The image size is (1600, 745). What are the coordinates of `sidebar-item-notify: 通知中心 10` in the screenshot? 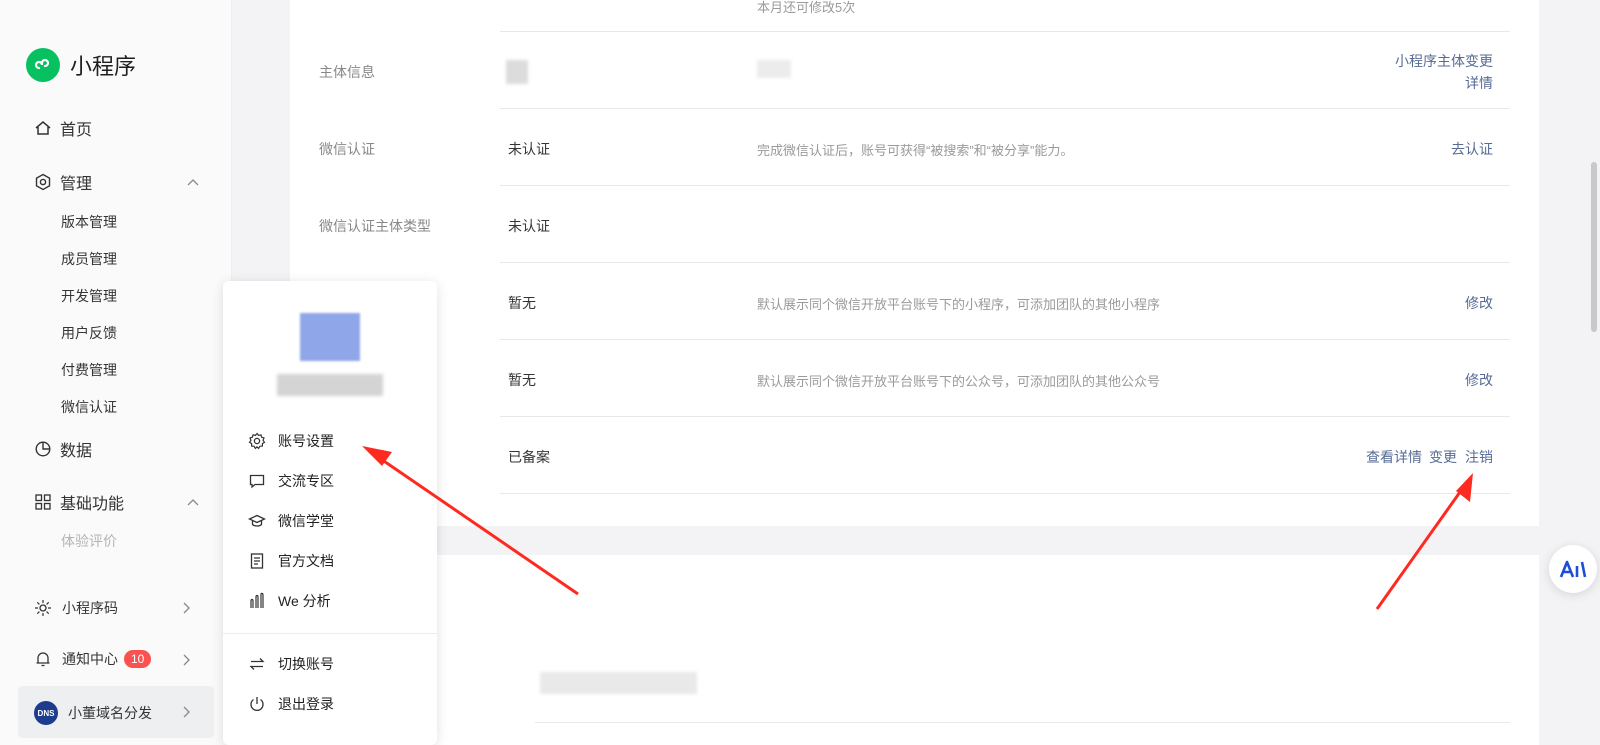 It's located at (93, 659).